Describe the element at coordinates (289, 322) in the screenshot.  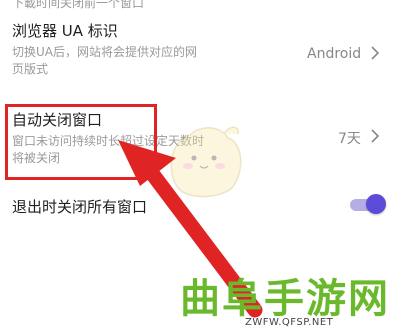
I see `watermark-url: ZWFW.QFSP.NET` at that location.